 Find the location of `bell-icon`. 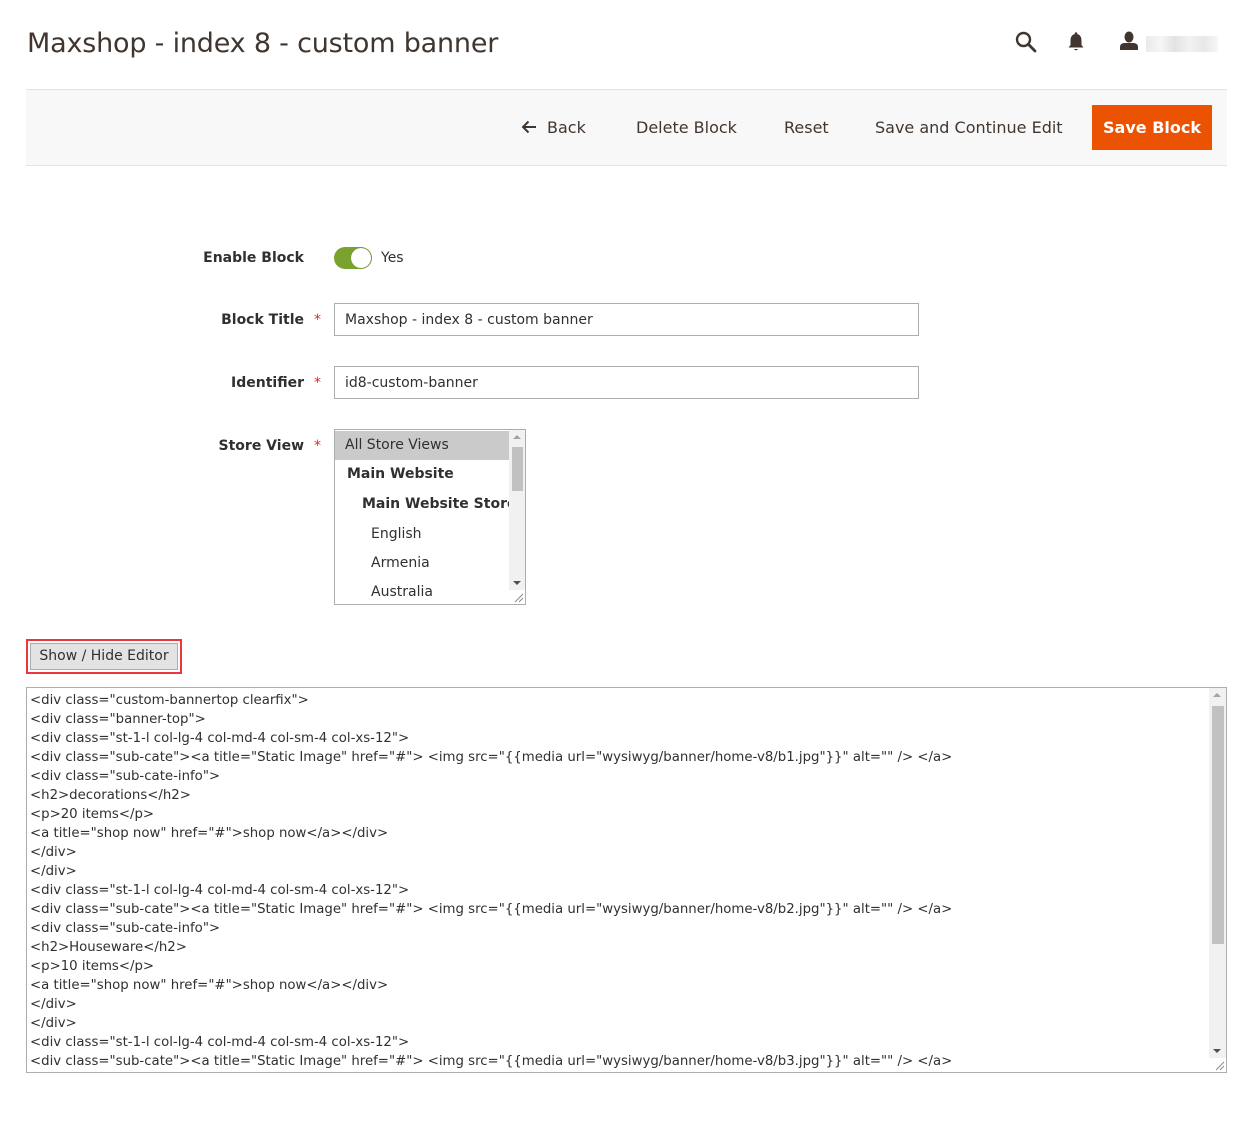

bell-icon is located at coordinates (1076, 42).